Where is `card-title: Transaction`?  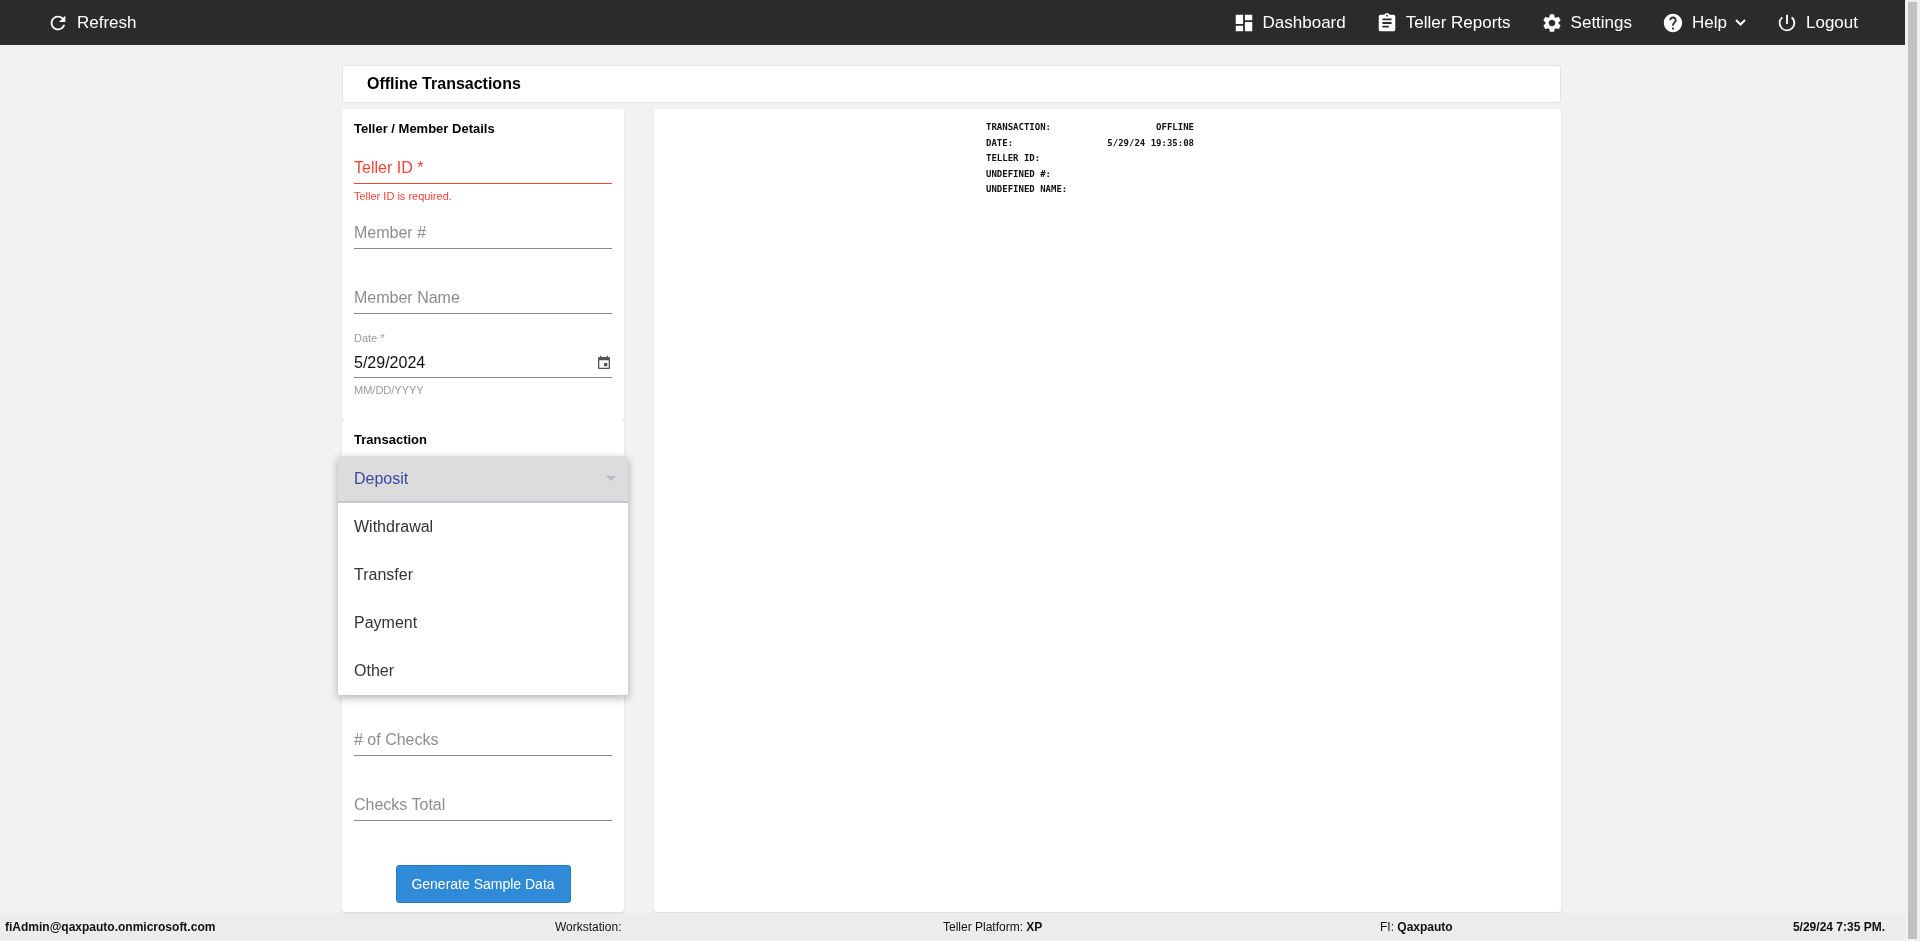 card-title: Transaction is located at coordinates (391, 440).